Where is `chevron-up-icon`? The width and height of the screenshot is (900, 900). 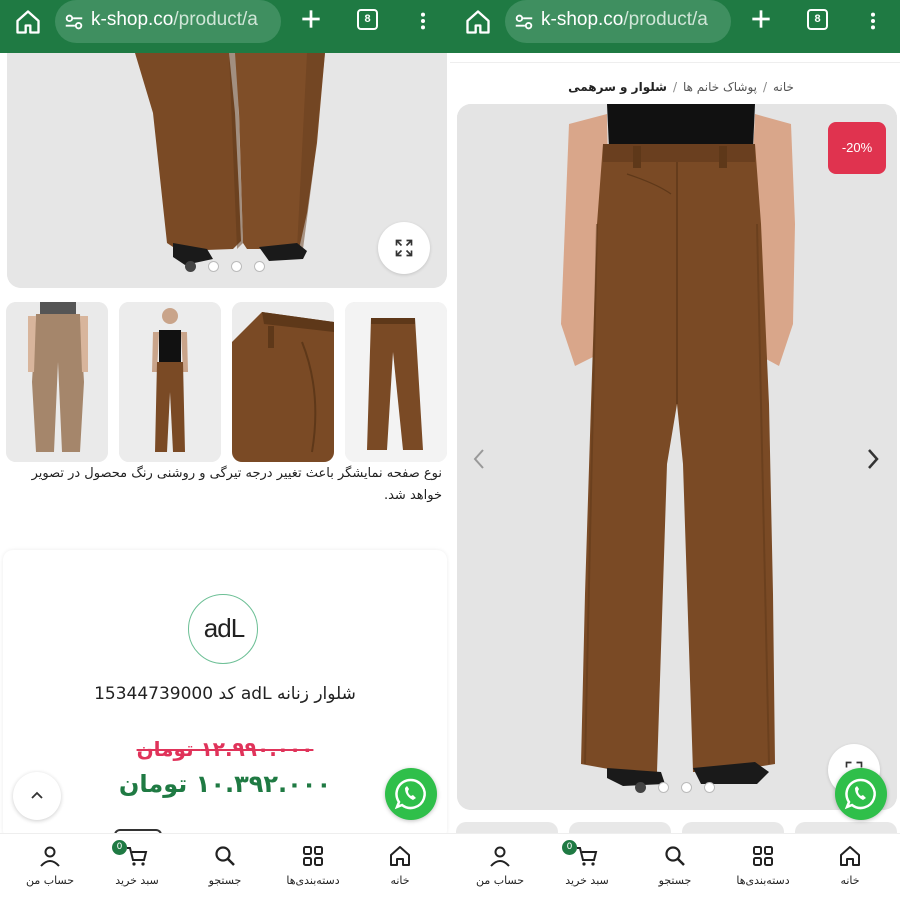
chevron-up-icon is located at coordinates (37, 795).